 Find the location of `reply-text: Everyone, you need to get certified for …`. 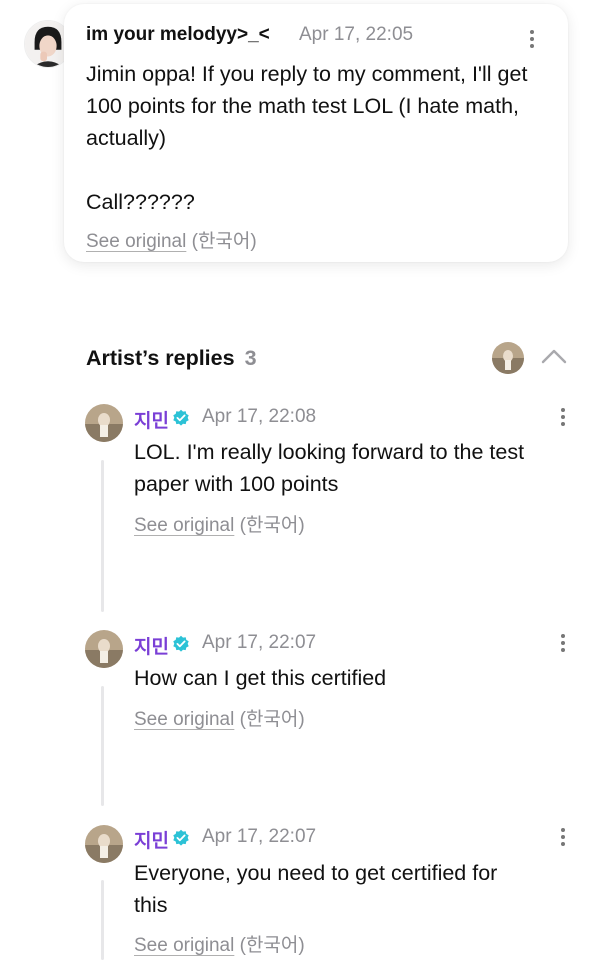

reply-text: Everyone, you need to get certified for … is located at coordinates (316, 889).